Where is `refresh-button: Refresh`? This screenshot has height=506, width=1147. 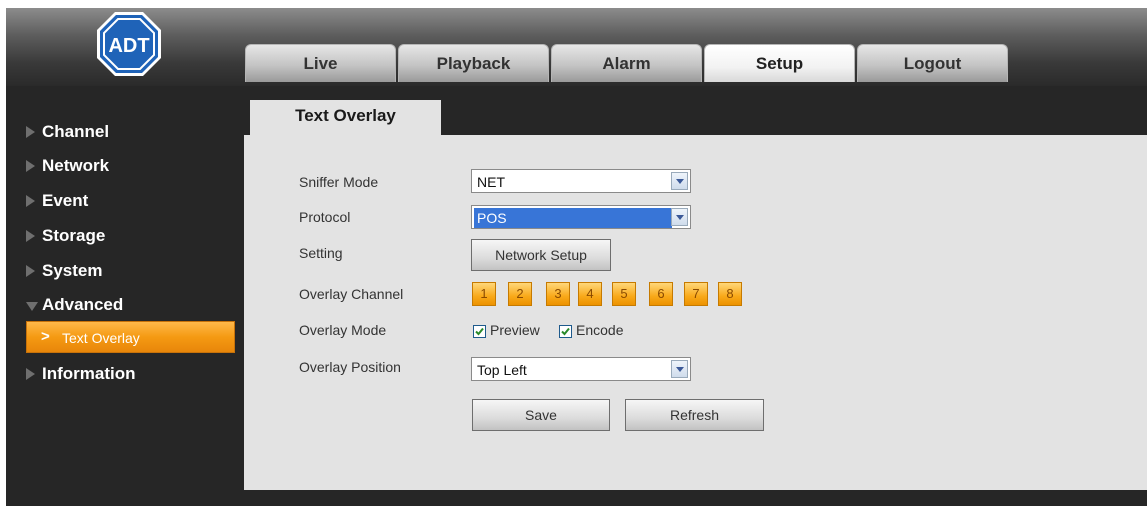 refresh-button: Refresh is located at coordinates (694, 415).